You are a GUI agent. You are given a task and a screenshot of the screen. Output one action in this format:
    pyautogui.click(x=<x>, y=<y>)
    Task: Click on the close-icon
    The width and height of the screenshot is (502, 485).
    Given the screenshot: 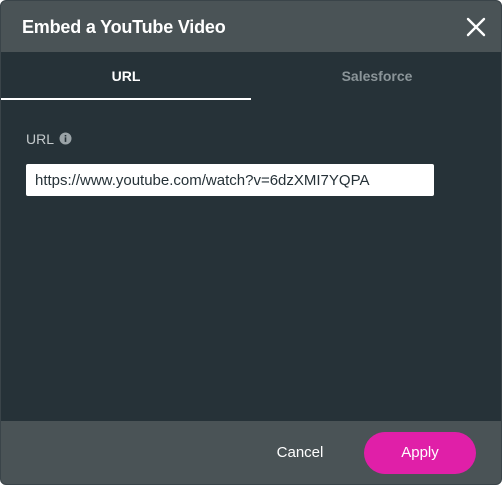 What is the action you would take?
    pyautogui.click(x=476, y=27)
    